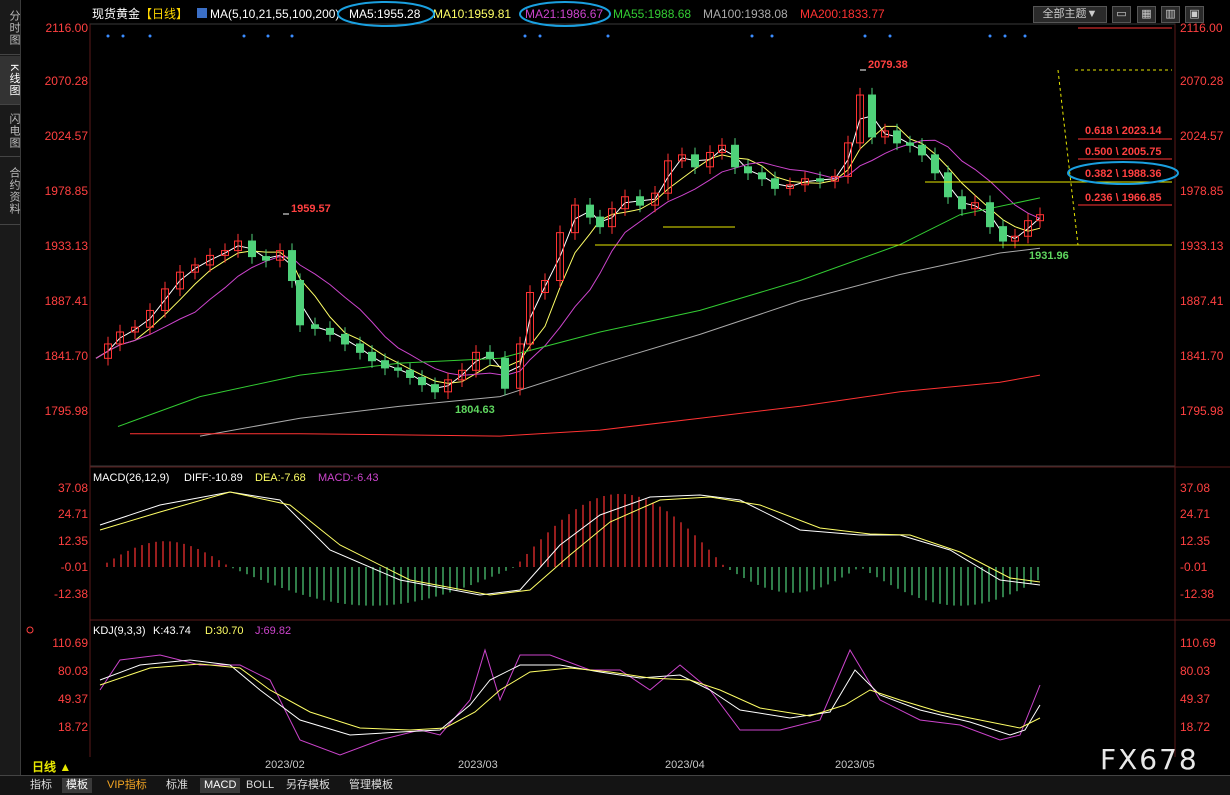 This screenshot has height=795, width=1230. What do you see at coordinates (1194, 14) in the screenshot?
I see `chart-close-icon: ▣` at bounding box center [1194, 14].